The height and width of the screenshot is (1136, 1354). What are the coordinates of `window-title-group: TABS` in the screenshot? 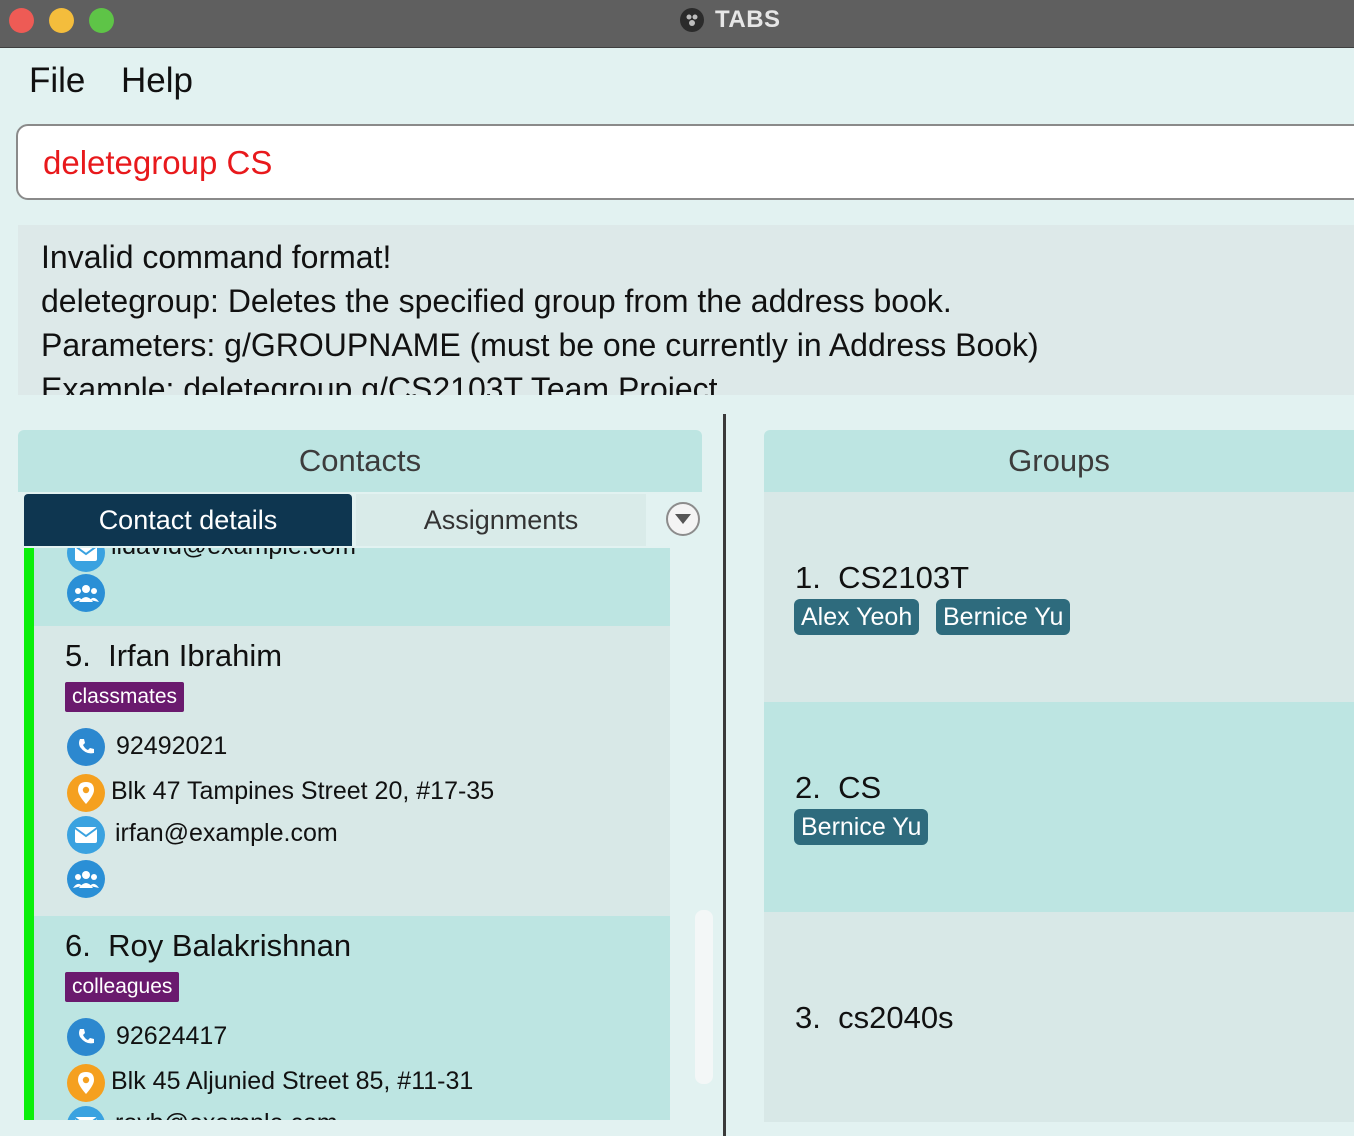 It's located at (730, 20).